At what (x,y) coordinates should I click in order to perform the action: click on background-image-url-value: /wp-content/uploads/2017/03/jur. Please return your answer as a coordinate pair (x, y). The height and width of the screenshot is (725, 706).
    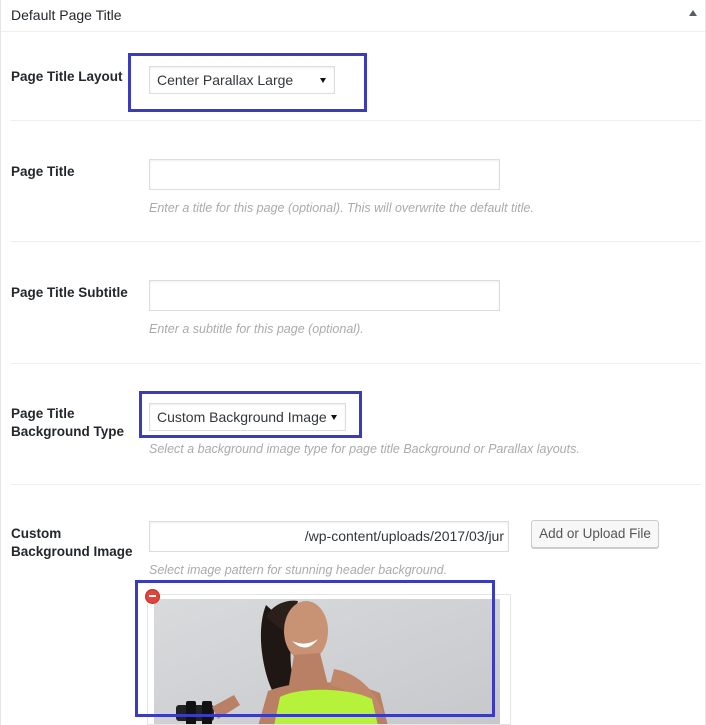
    Looking at the image, I should click on (404, 536).